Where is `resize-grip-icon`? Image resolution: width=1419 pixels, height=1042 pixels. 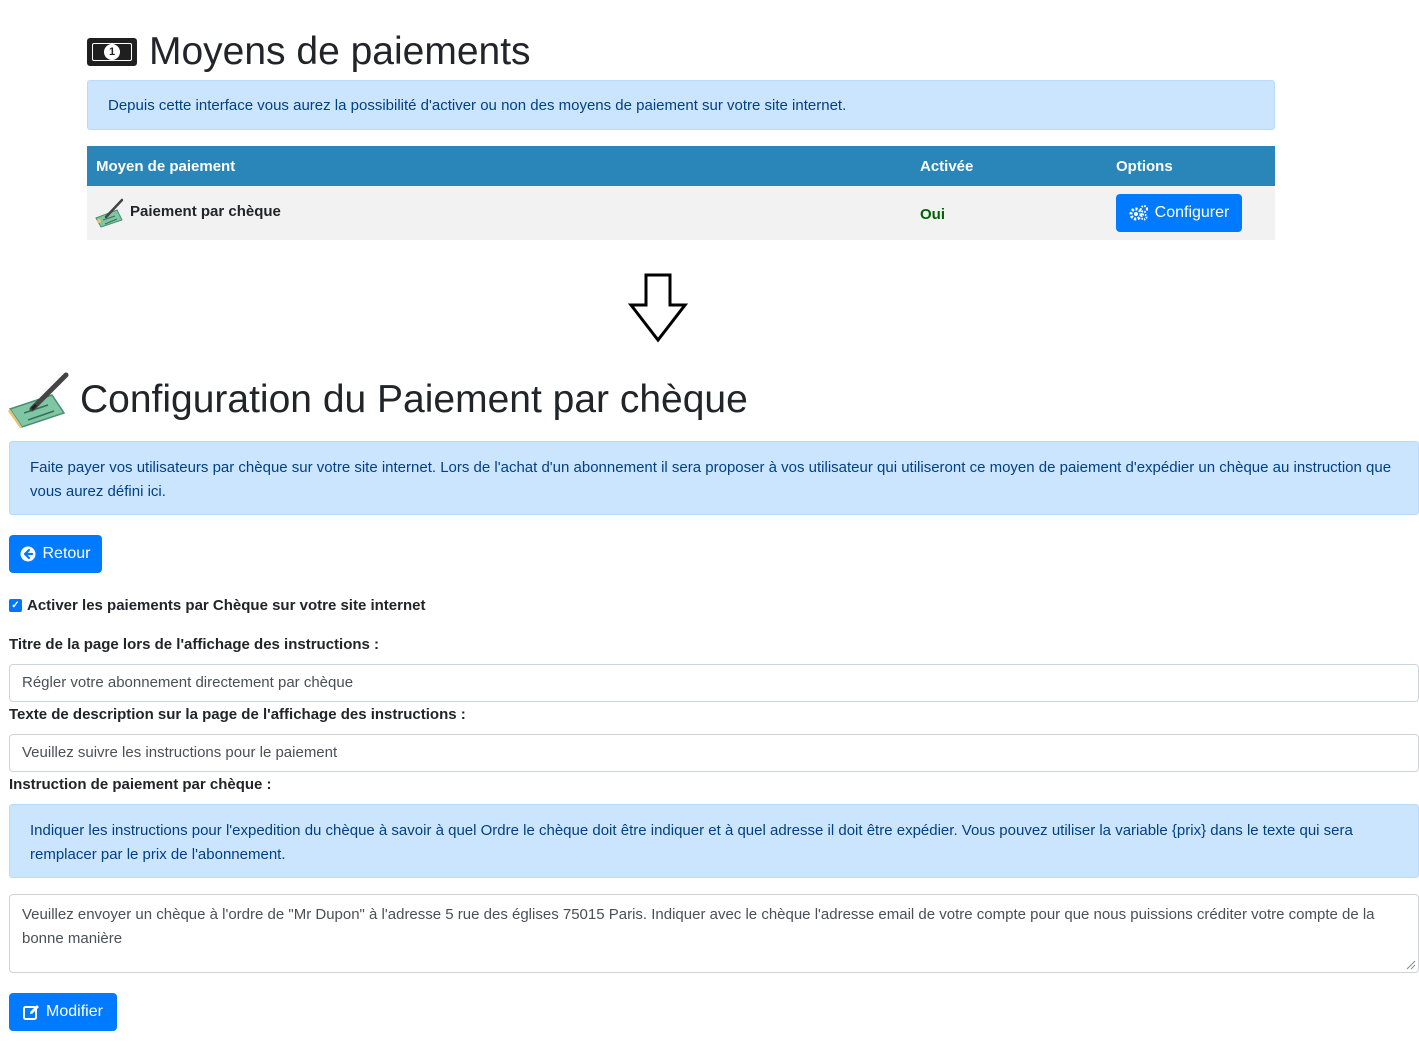
resize-grip-icon is located at coordinates (1410, 964).